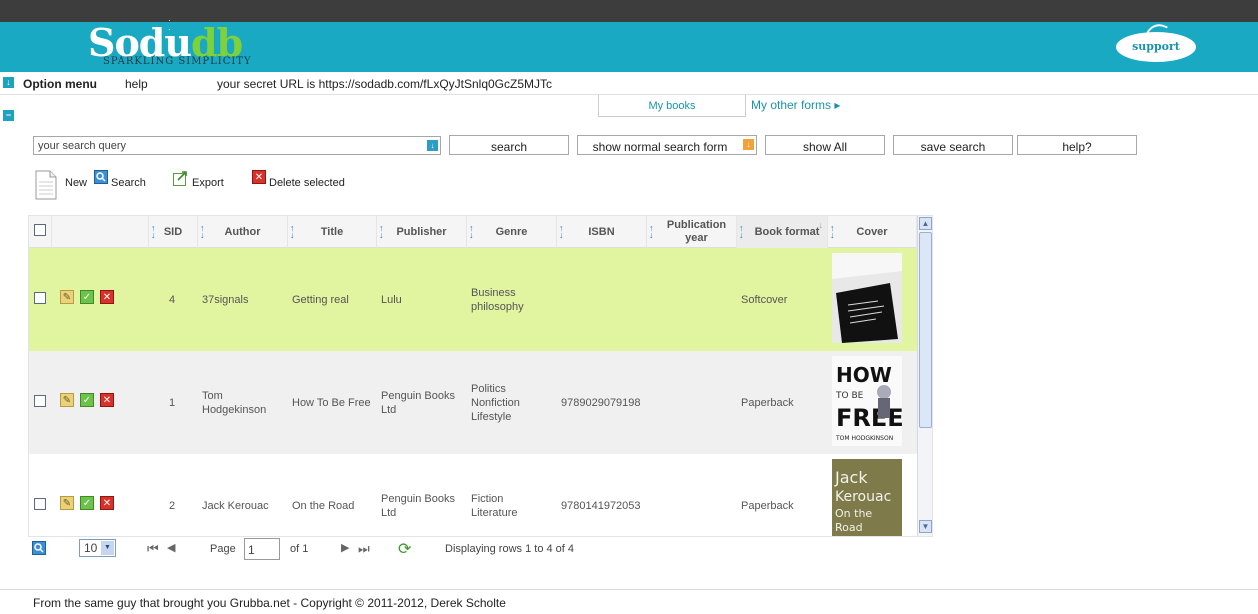  I want to click on help-link: help, so click(136, 84).